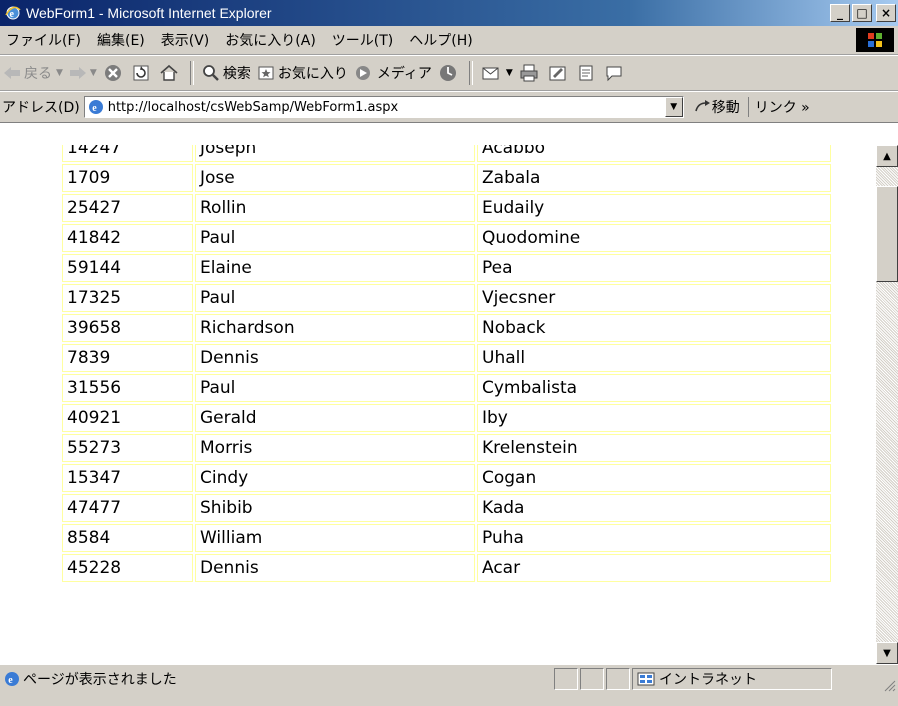 The width and height of the screenshot is (898, 706). Describe the element at coordinates (446, 388) in the screenshot. I see `table-row: 31556 Paul Cymbalista` at that location.